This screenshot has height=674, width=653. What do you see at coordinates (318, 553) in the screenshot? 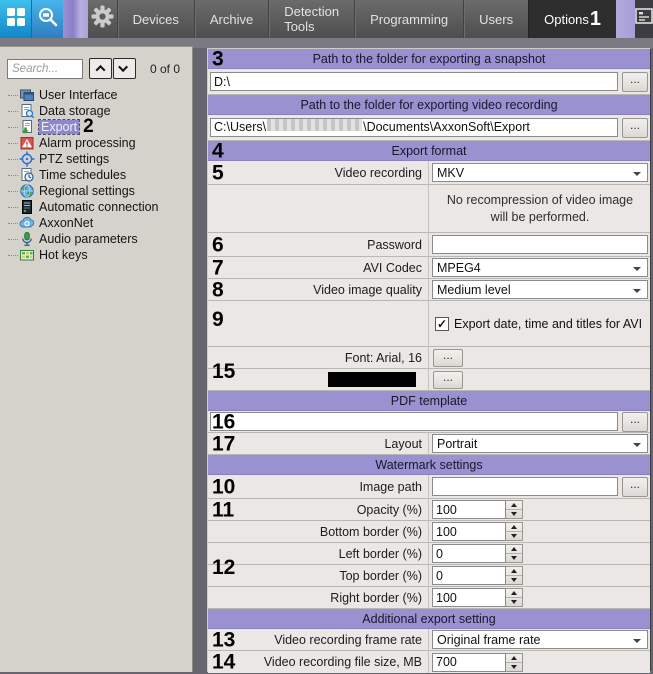
I see `left-border-label: Left border (%)` at bounding box center [318, 553].